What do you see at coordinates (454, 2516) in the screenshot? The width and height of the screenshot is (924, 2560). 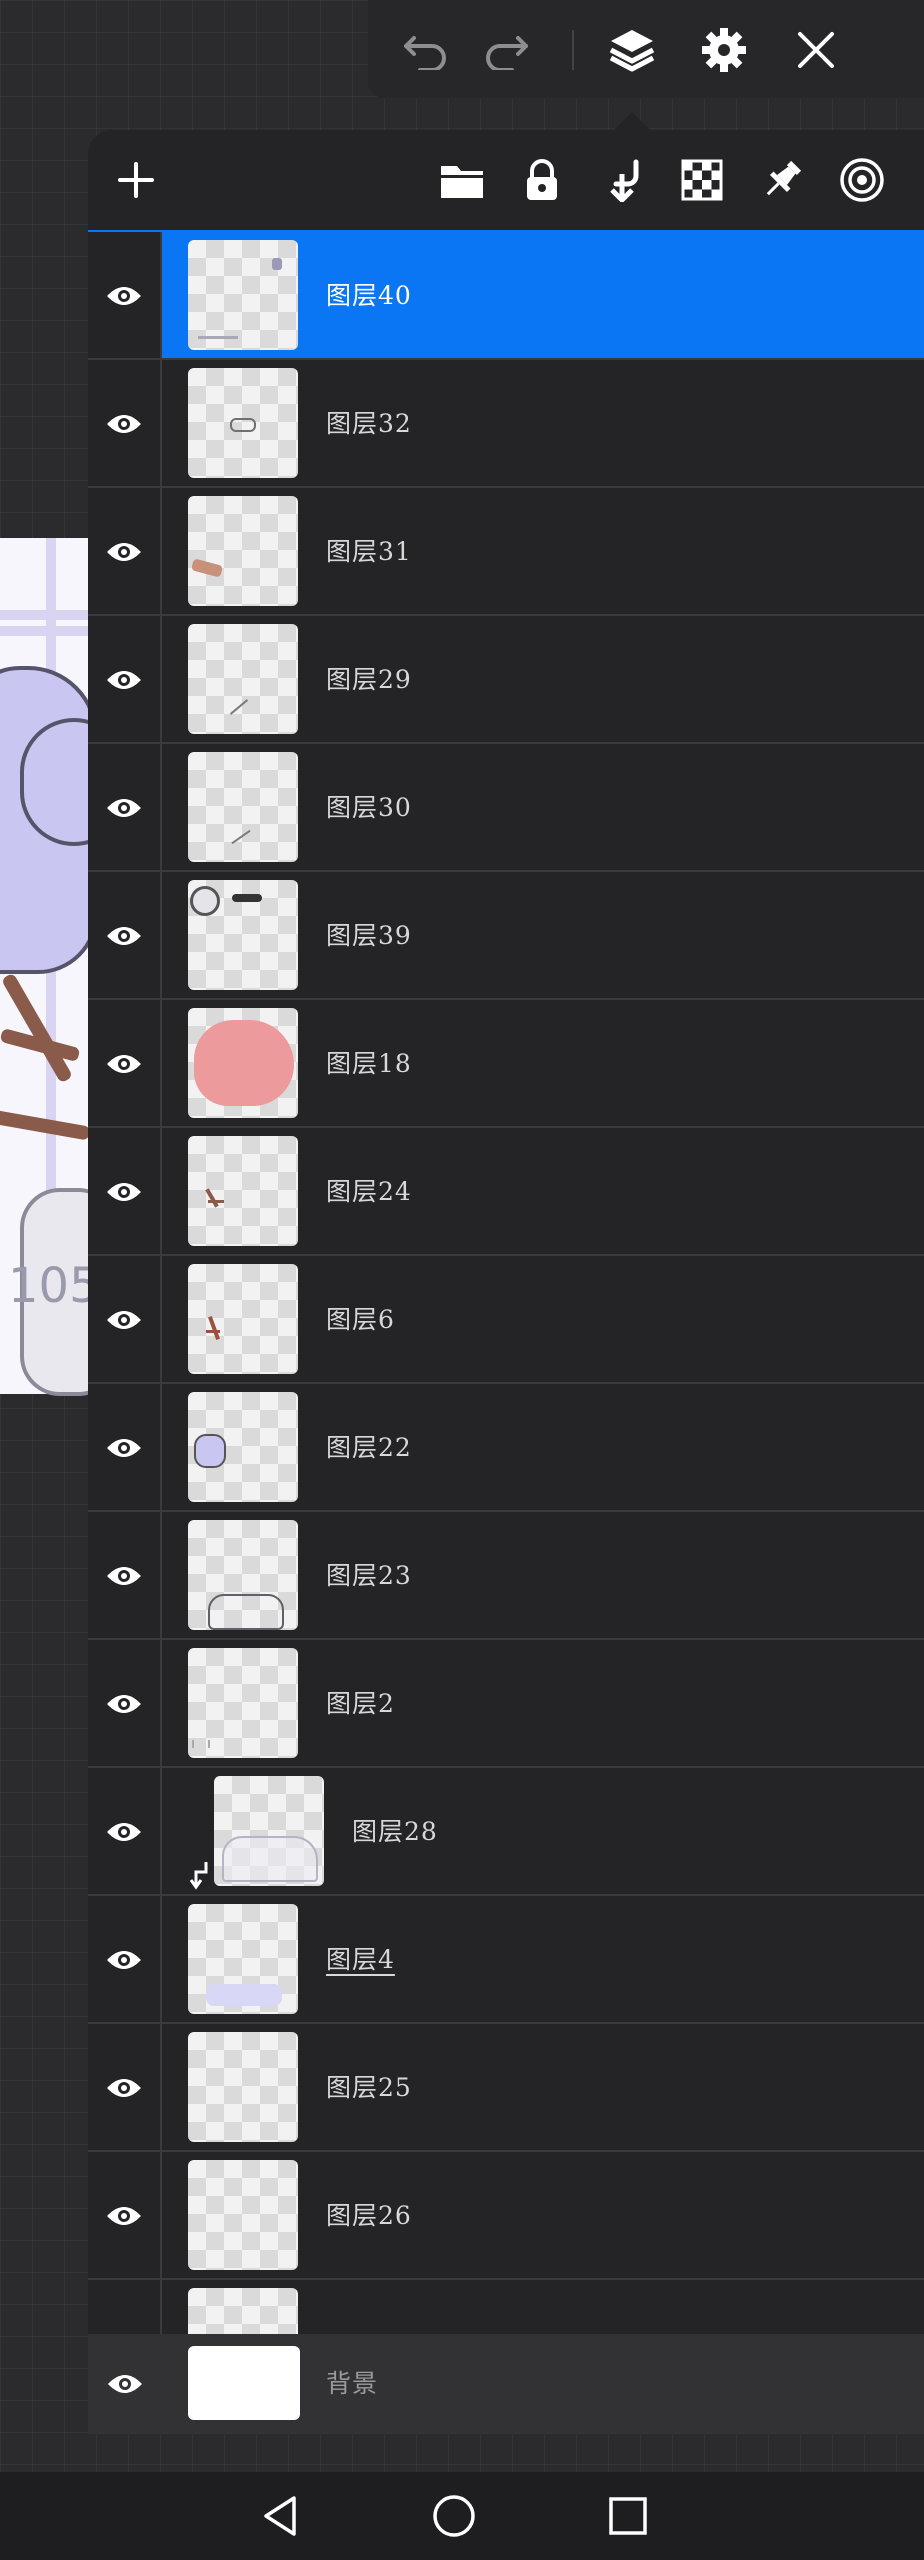 I see `home-icon` at bounding box center [454, 2516].